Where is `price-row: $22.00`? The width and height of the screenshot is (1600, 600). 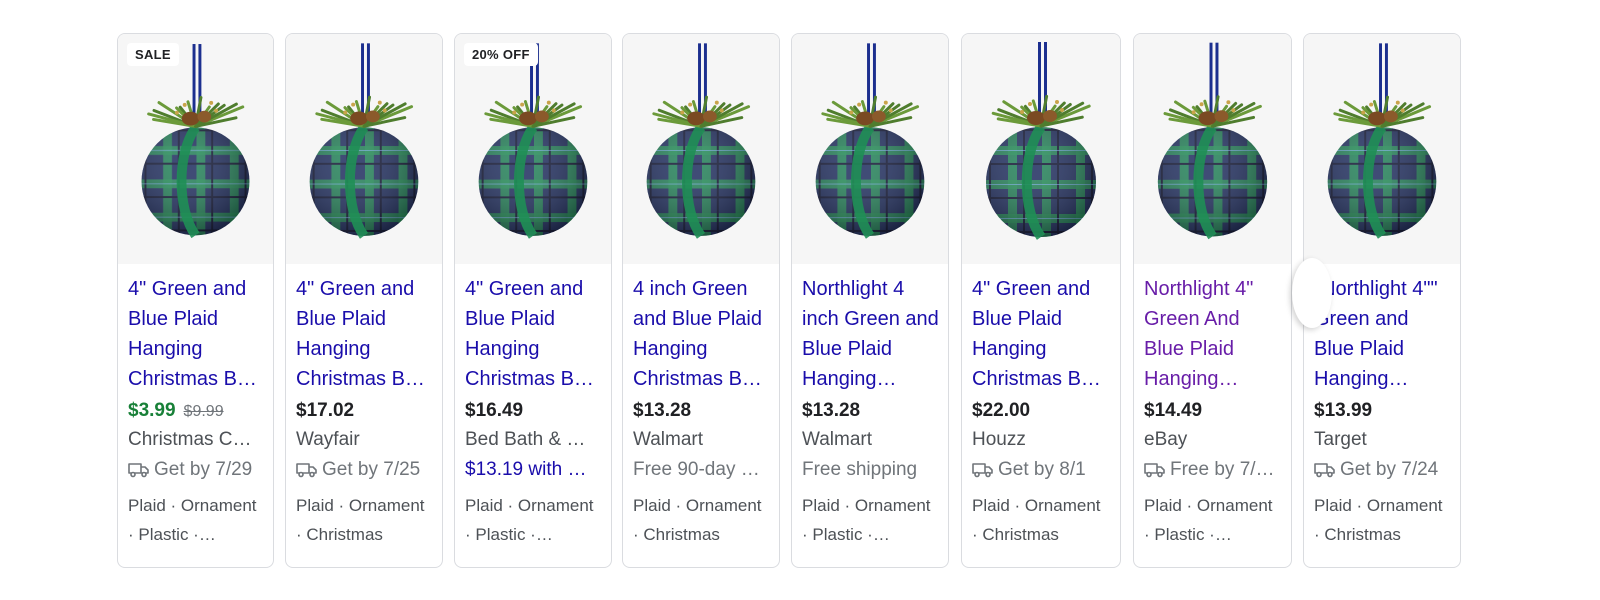
price-row: $22.00 is located at coordinates (1042, 411).